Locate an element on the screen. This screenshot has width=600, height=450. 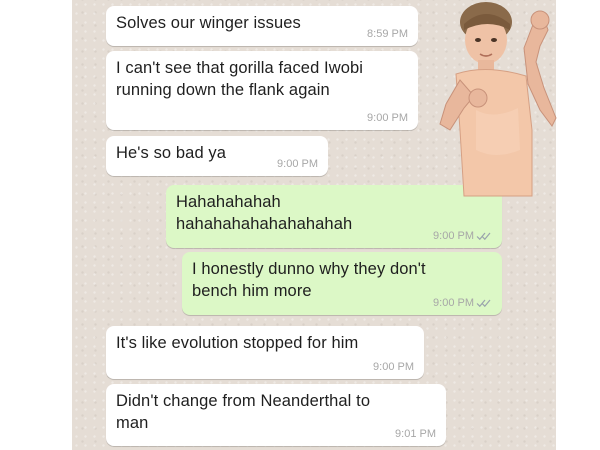
message-meta: 9:01 PM is located at coordinates (415, 434).